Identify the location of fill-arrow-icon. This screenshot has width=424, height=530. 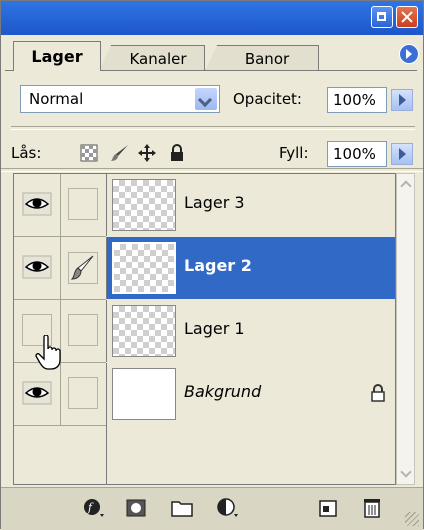
(402, 154).